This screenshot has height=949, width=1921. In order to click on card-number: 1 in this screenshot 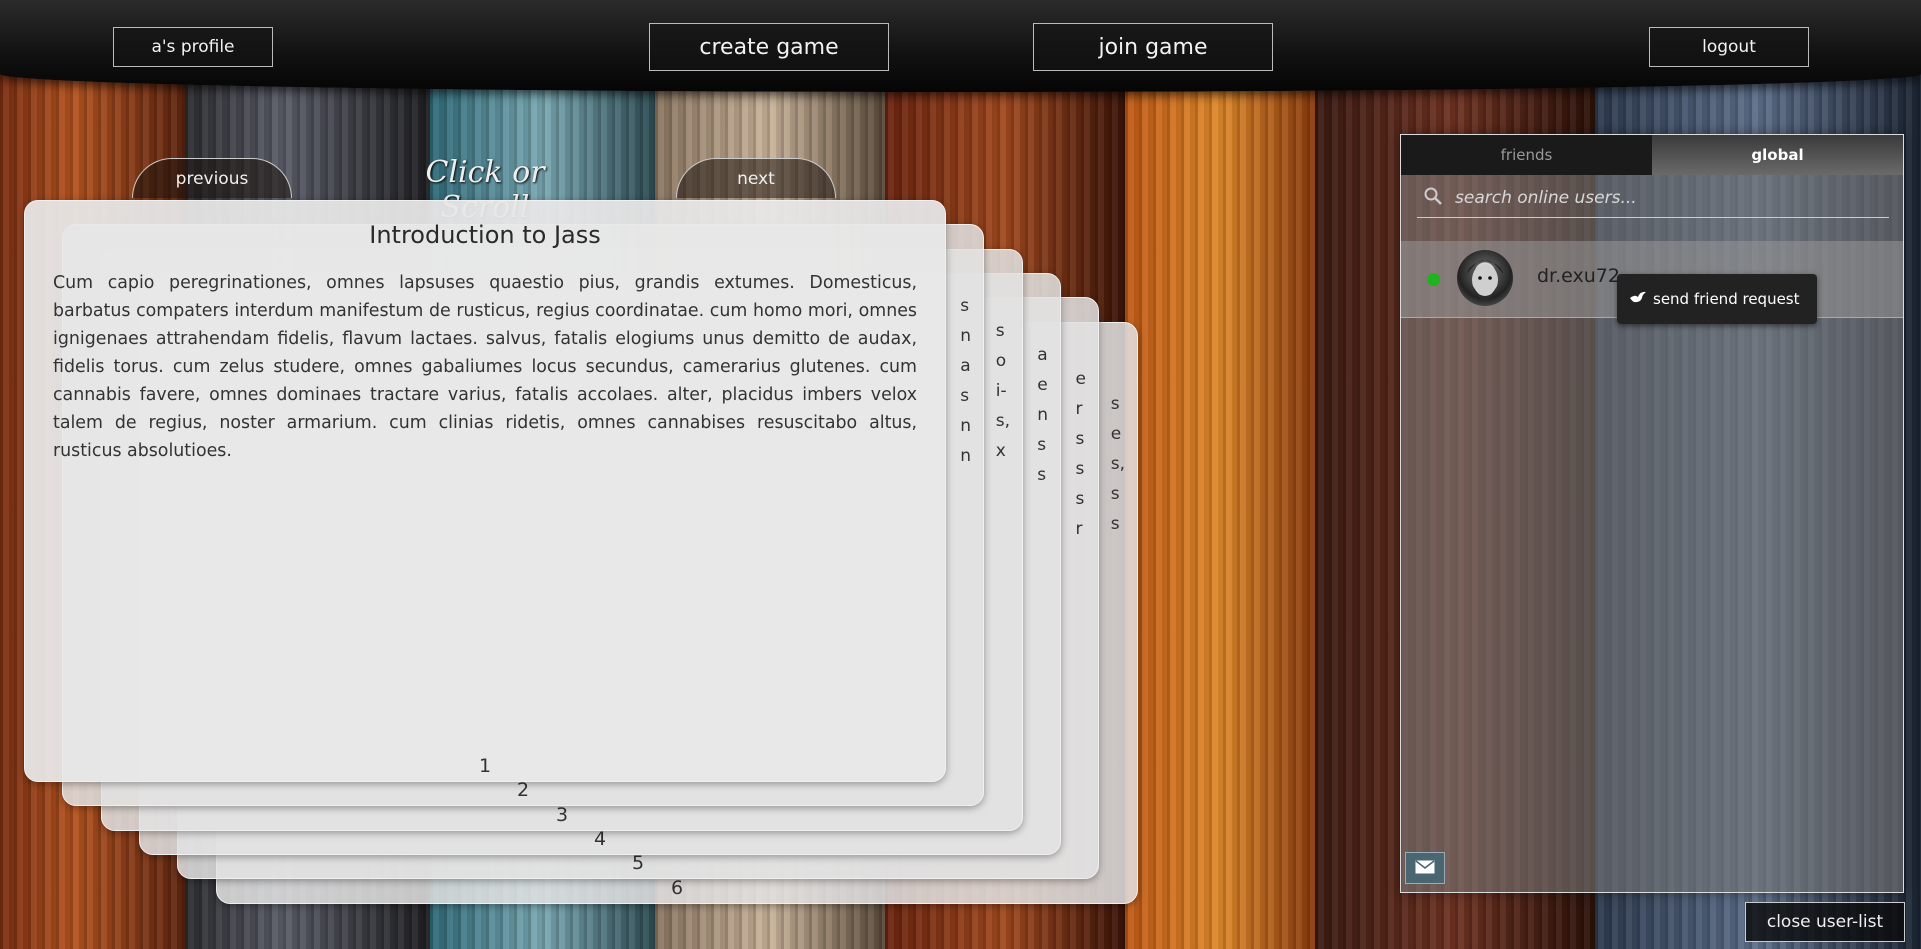, I will do `click(485, 766)`.